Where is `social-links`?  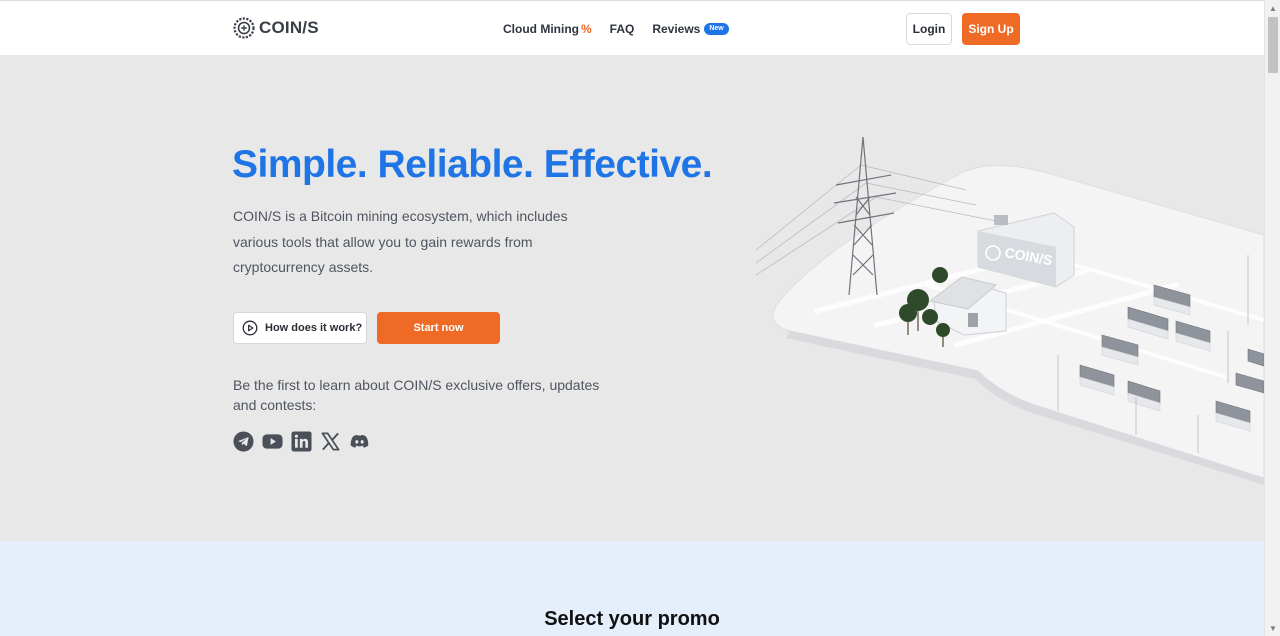 social-links is located at coordinates (301, 441).